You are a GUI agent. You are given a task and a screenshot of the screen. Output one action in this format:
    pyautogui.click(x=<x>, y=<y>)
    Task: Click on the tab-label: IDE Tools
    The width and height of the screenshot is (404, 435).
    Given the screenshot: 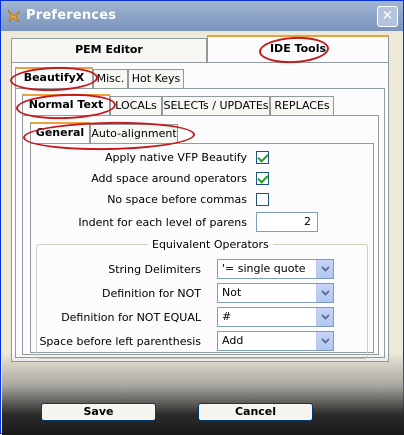 What is the action you would take?
    pyautogui.click(x=298, y=48)
    